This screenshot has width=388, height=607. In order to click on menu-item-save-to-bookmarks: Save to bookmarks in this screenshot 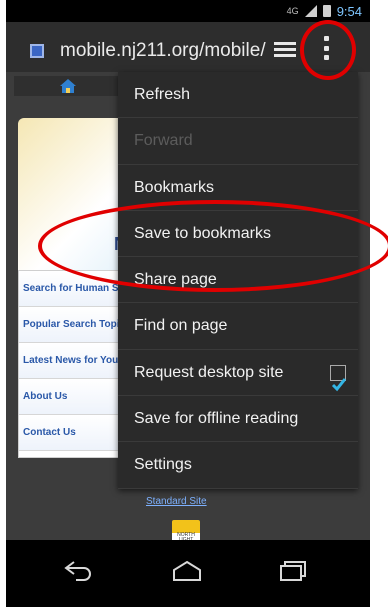, I will do `click(238, 234)`.